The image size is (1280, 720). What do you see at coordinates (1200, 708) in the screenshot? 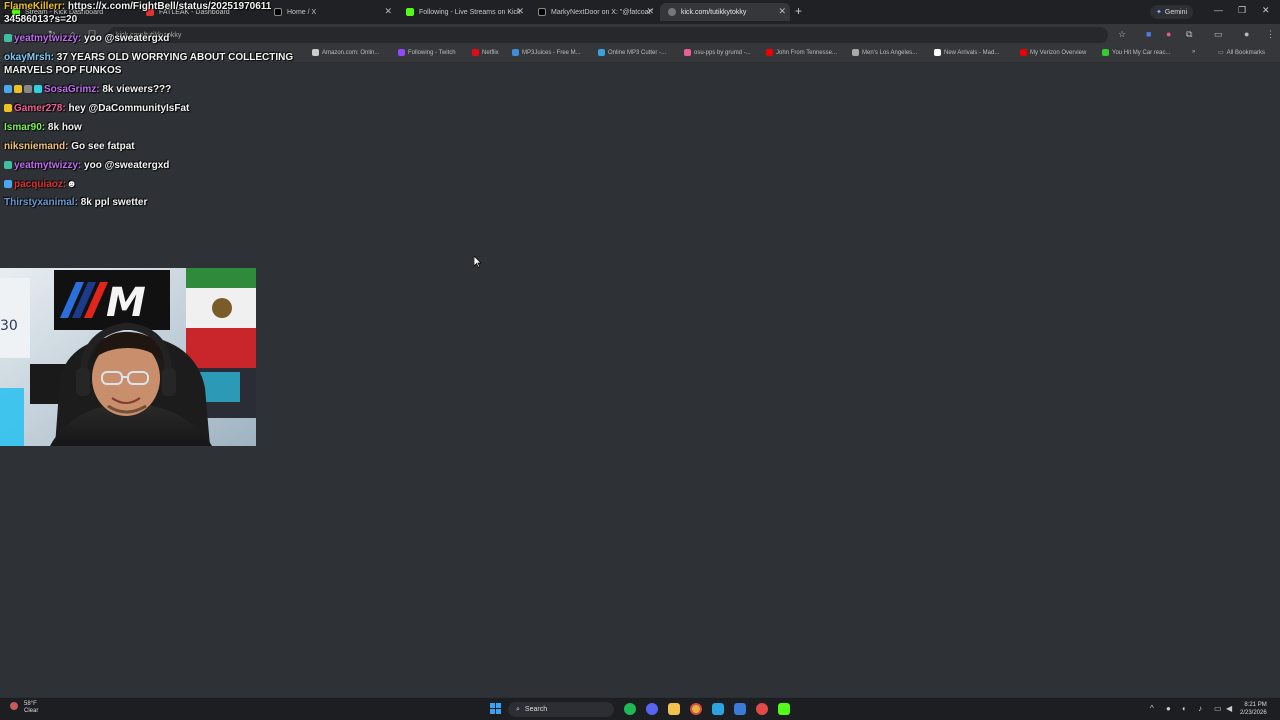
I see `microphone-icon: ♪` at bounding box center [1200, 708].